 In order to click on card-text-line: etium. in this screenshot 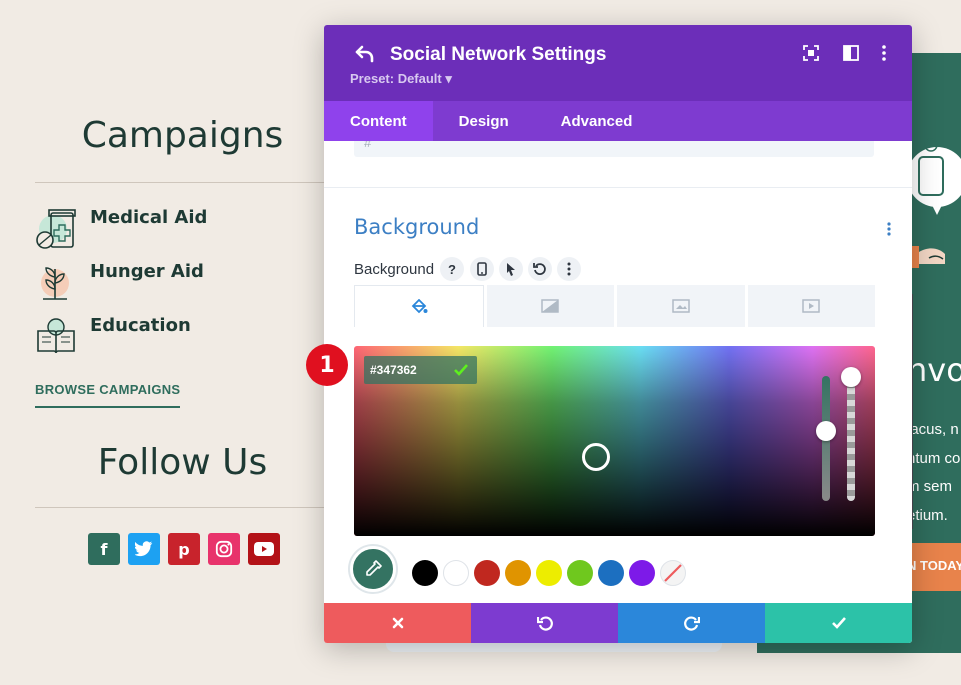, I will do `click(927, 515)`.